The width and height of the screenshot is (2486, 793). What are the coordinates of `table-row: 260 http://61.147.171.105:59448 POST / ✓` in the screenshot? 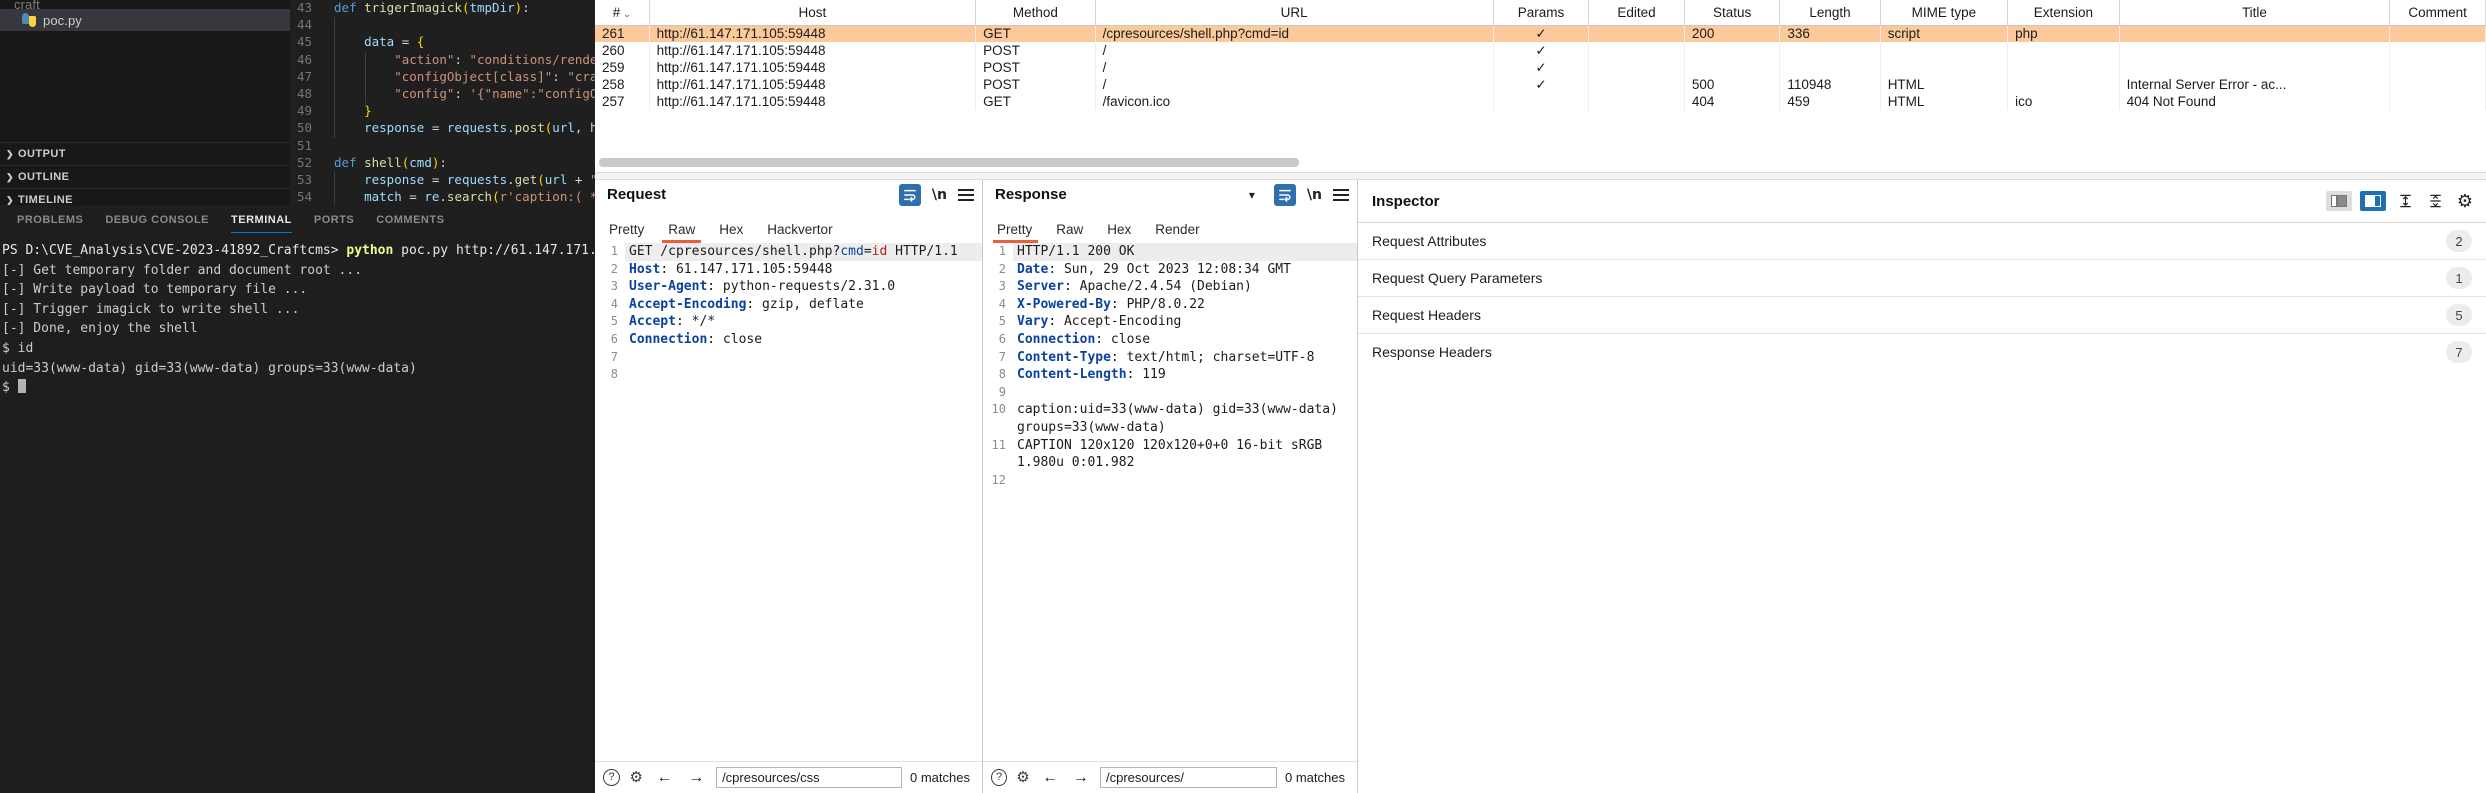 It's located at (1540, 50).